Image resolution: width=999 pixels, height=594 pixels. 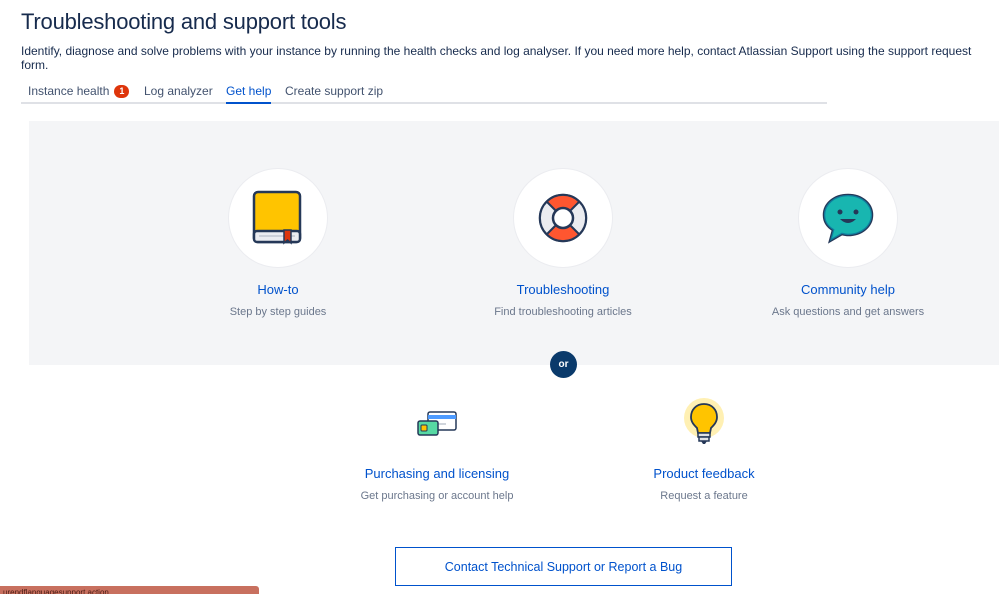 I want to click on browser-status-url: urendflanguagesupport.action, so click(x=129, y=590).